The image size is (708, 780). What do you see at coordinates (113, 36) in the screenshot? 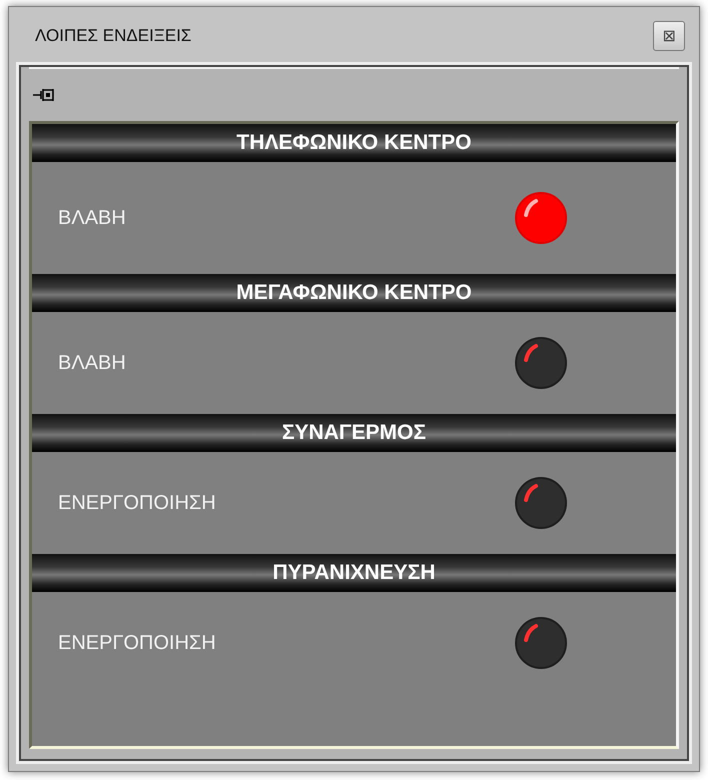
I see `window-title: ΛΟΙΠΕΣ ΕΝΔΕΙΞΕΙΣ` at bounding box center [113, 36].